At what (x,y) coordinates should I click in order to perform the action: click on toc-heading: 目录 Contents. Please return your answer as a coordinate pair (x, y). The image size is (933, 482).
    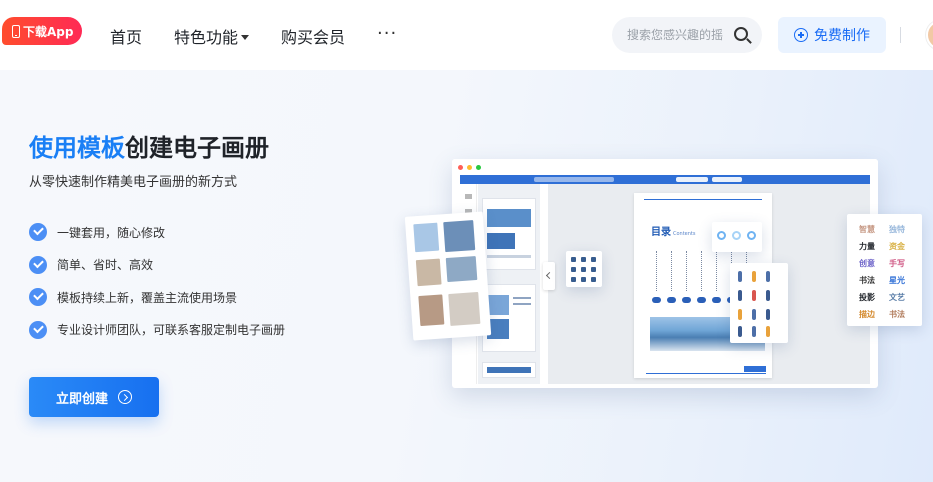
    Looking at the image, I should click on (673, 230).